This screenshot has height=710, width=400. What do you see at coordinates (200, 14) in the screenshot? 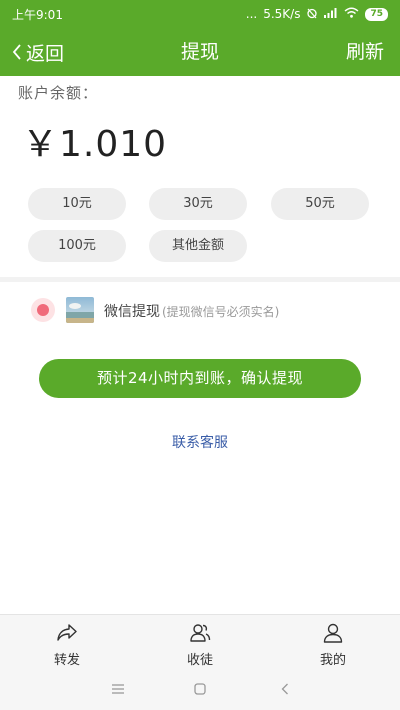
I see `status-bar: 上午9:01 ... 5.5K/s 75` at bounding box center [200, 14].